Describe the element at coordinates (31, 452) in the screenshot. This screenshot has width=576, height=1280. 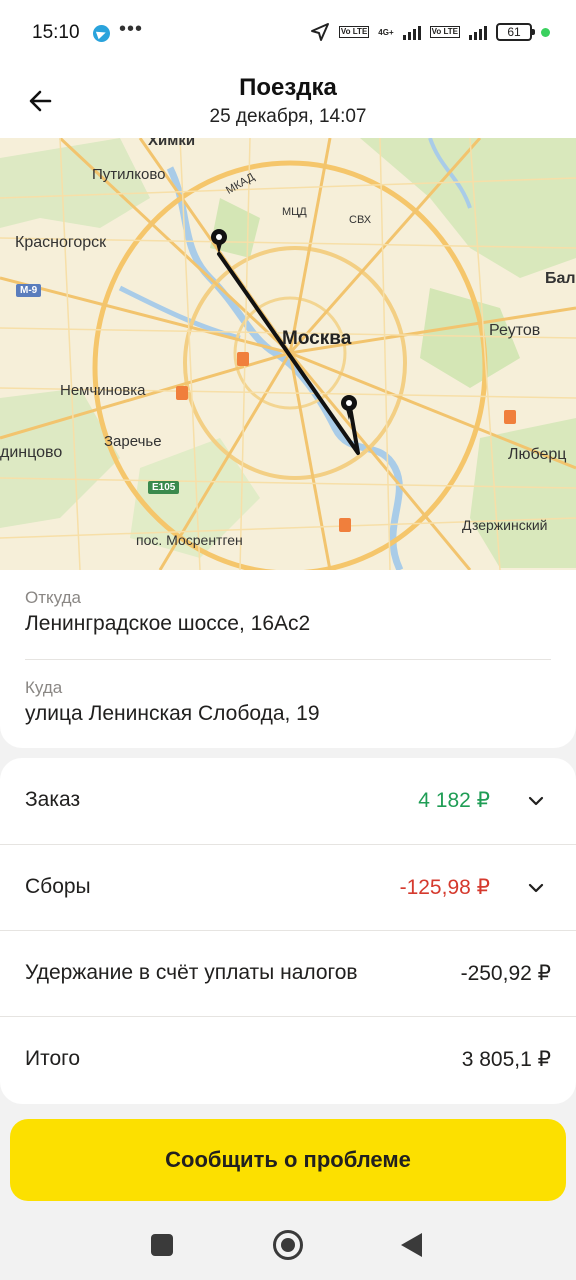
I see `map-label-odintsovo: динцово` at that location.